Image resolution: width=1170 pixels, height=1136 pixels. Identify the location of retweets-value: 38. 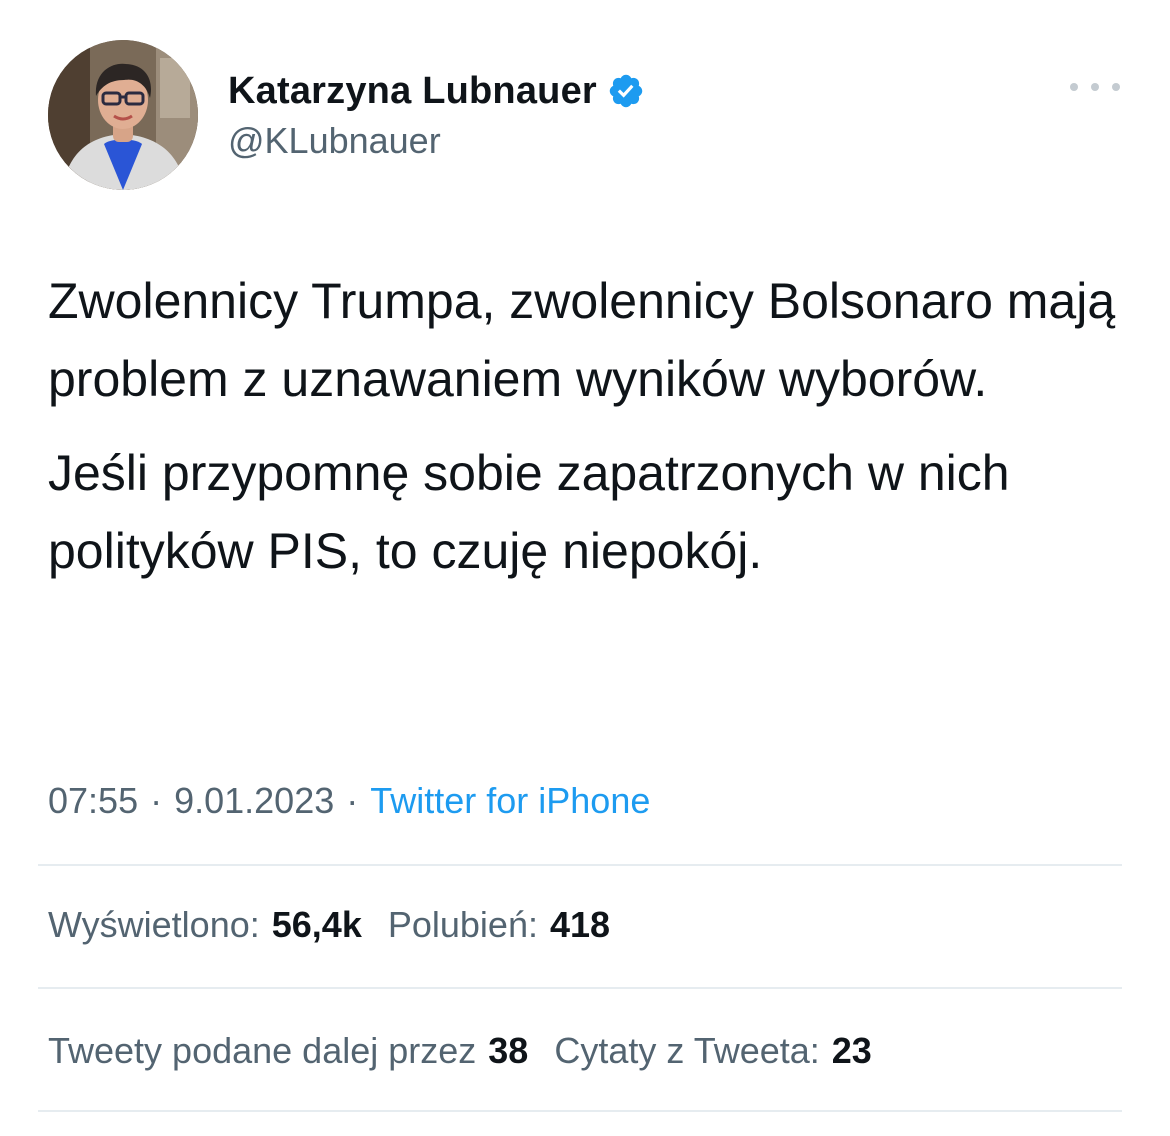
(508, 1050).